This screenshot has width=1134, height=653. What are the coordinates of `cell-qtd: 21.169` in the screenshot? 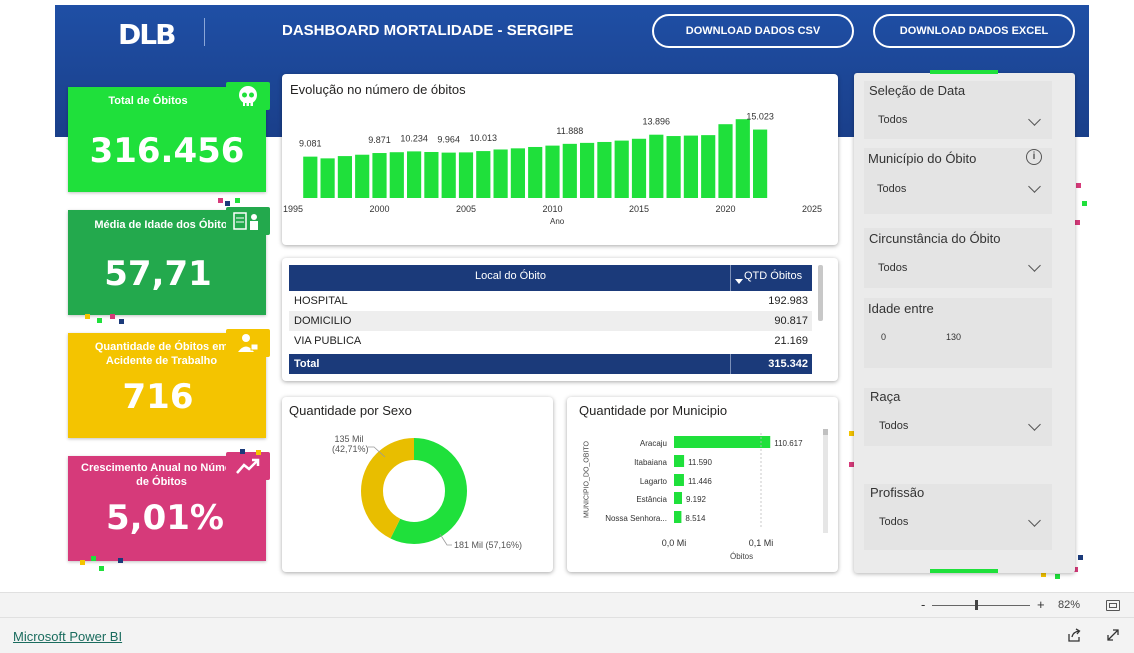 It's located at (791, 341).